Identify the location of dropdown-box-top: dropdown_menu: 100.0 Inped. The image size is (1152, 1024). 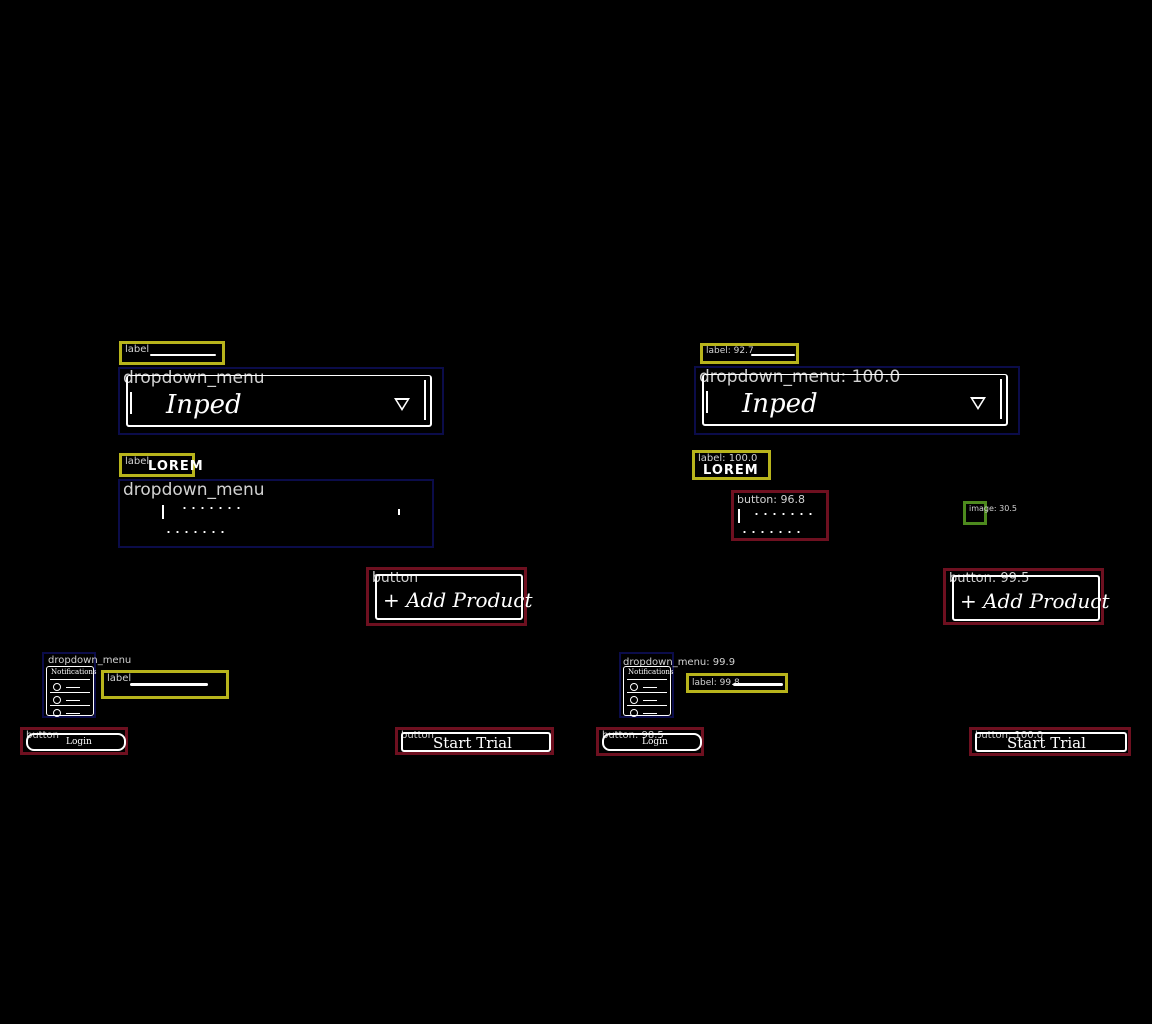
(857, 400).